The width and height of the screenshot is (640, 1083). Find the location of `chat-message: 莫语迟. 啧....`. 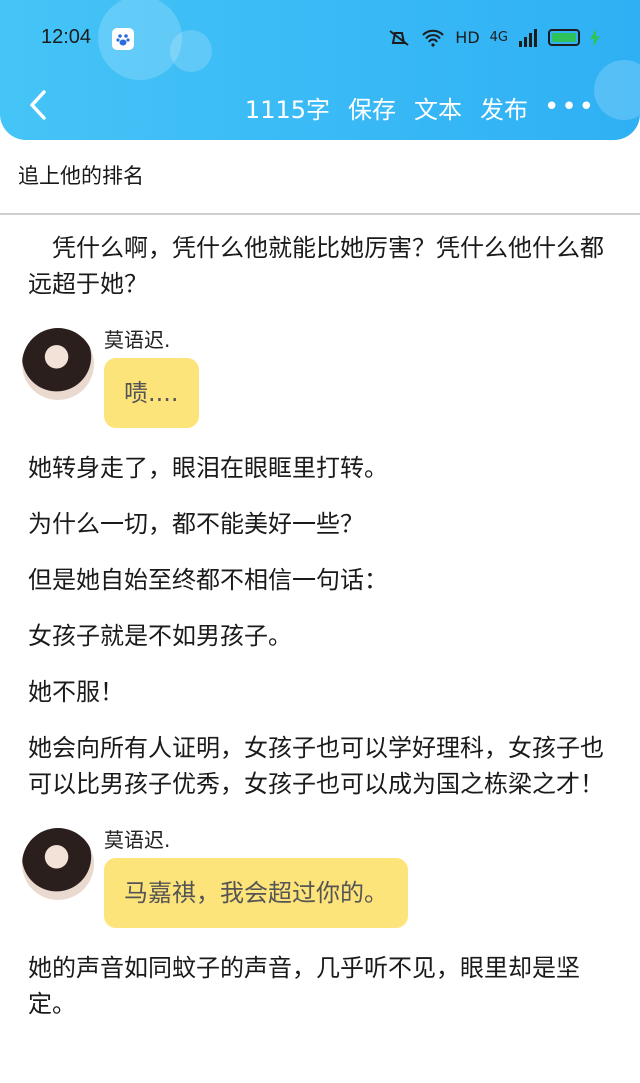

chat-message: 莫语迟. 啧.... is located at coordinates (320, 381).